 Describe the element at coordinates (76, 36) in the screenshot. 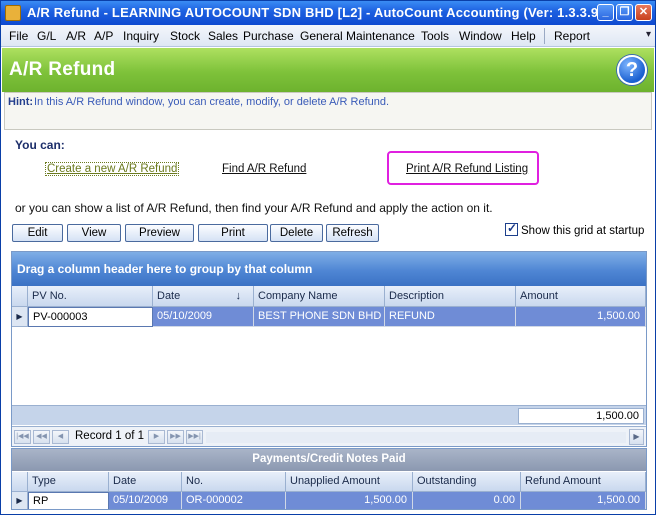

I see `menu-ar: A/R` at that location.